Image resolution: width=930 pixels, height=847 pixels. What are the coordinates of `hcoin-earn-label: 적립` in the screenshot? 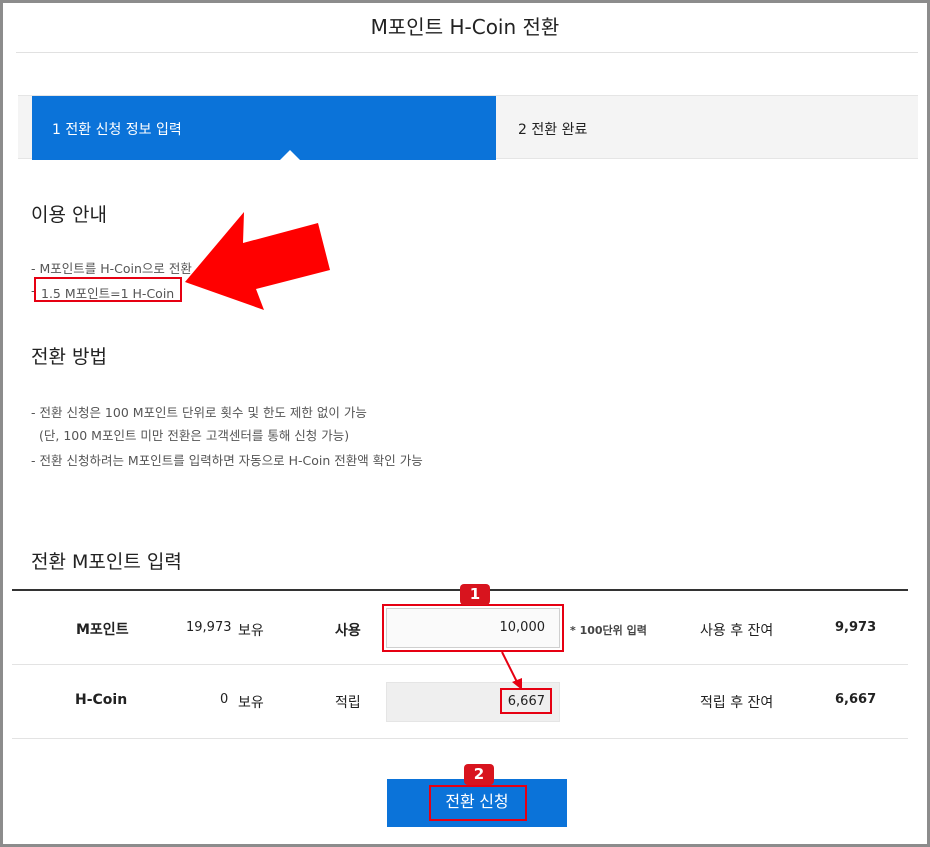 It's located at (348, 703).